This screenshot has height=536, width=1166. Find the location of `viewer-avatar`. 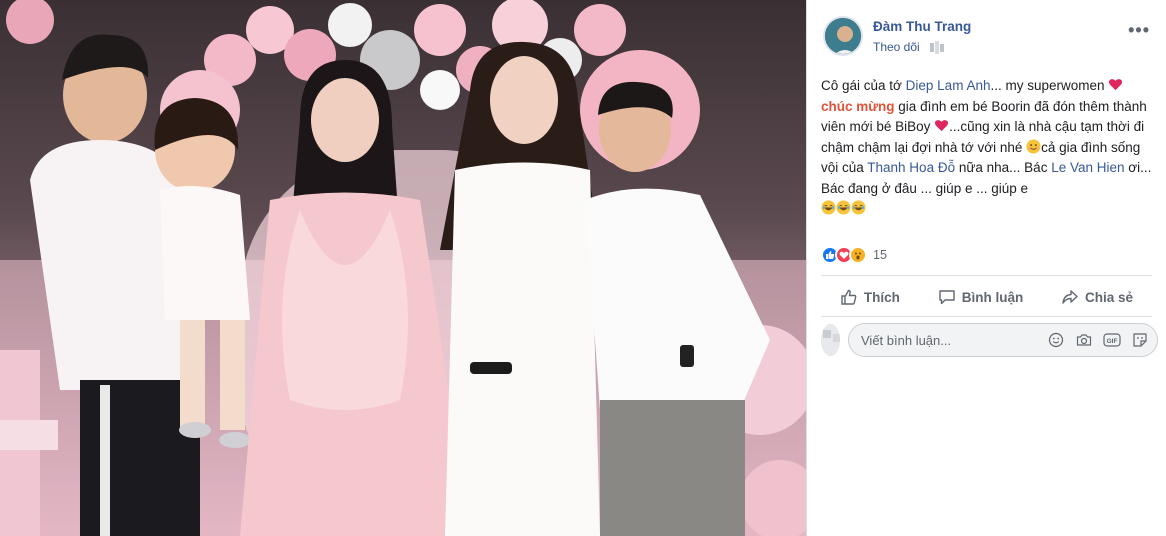

viewer-avatar is located at coordinates (830, 340).